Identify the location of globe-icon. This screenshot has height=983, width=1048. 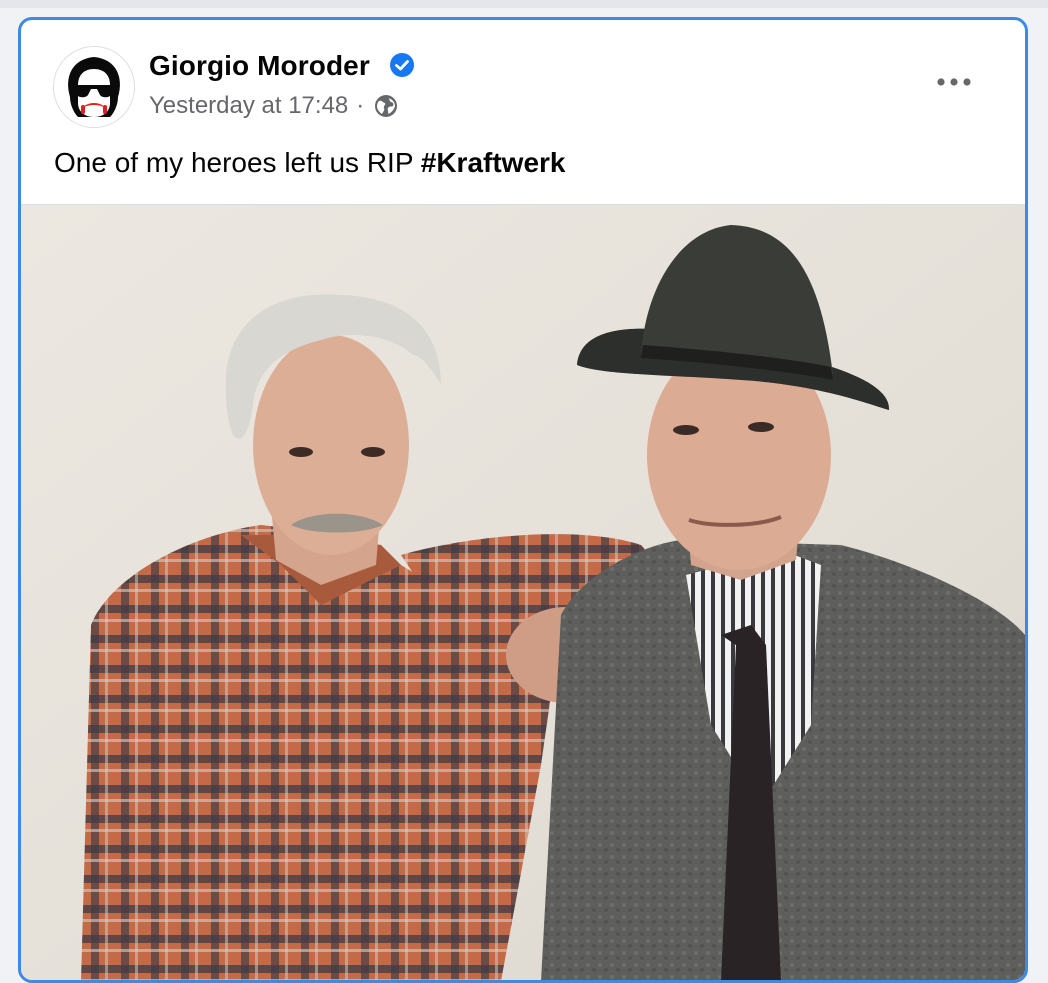
(386, 106).